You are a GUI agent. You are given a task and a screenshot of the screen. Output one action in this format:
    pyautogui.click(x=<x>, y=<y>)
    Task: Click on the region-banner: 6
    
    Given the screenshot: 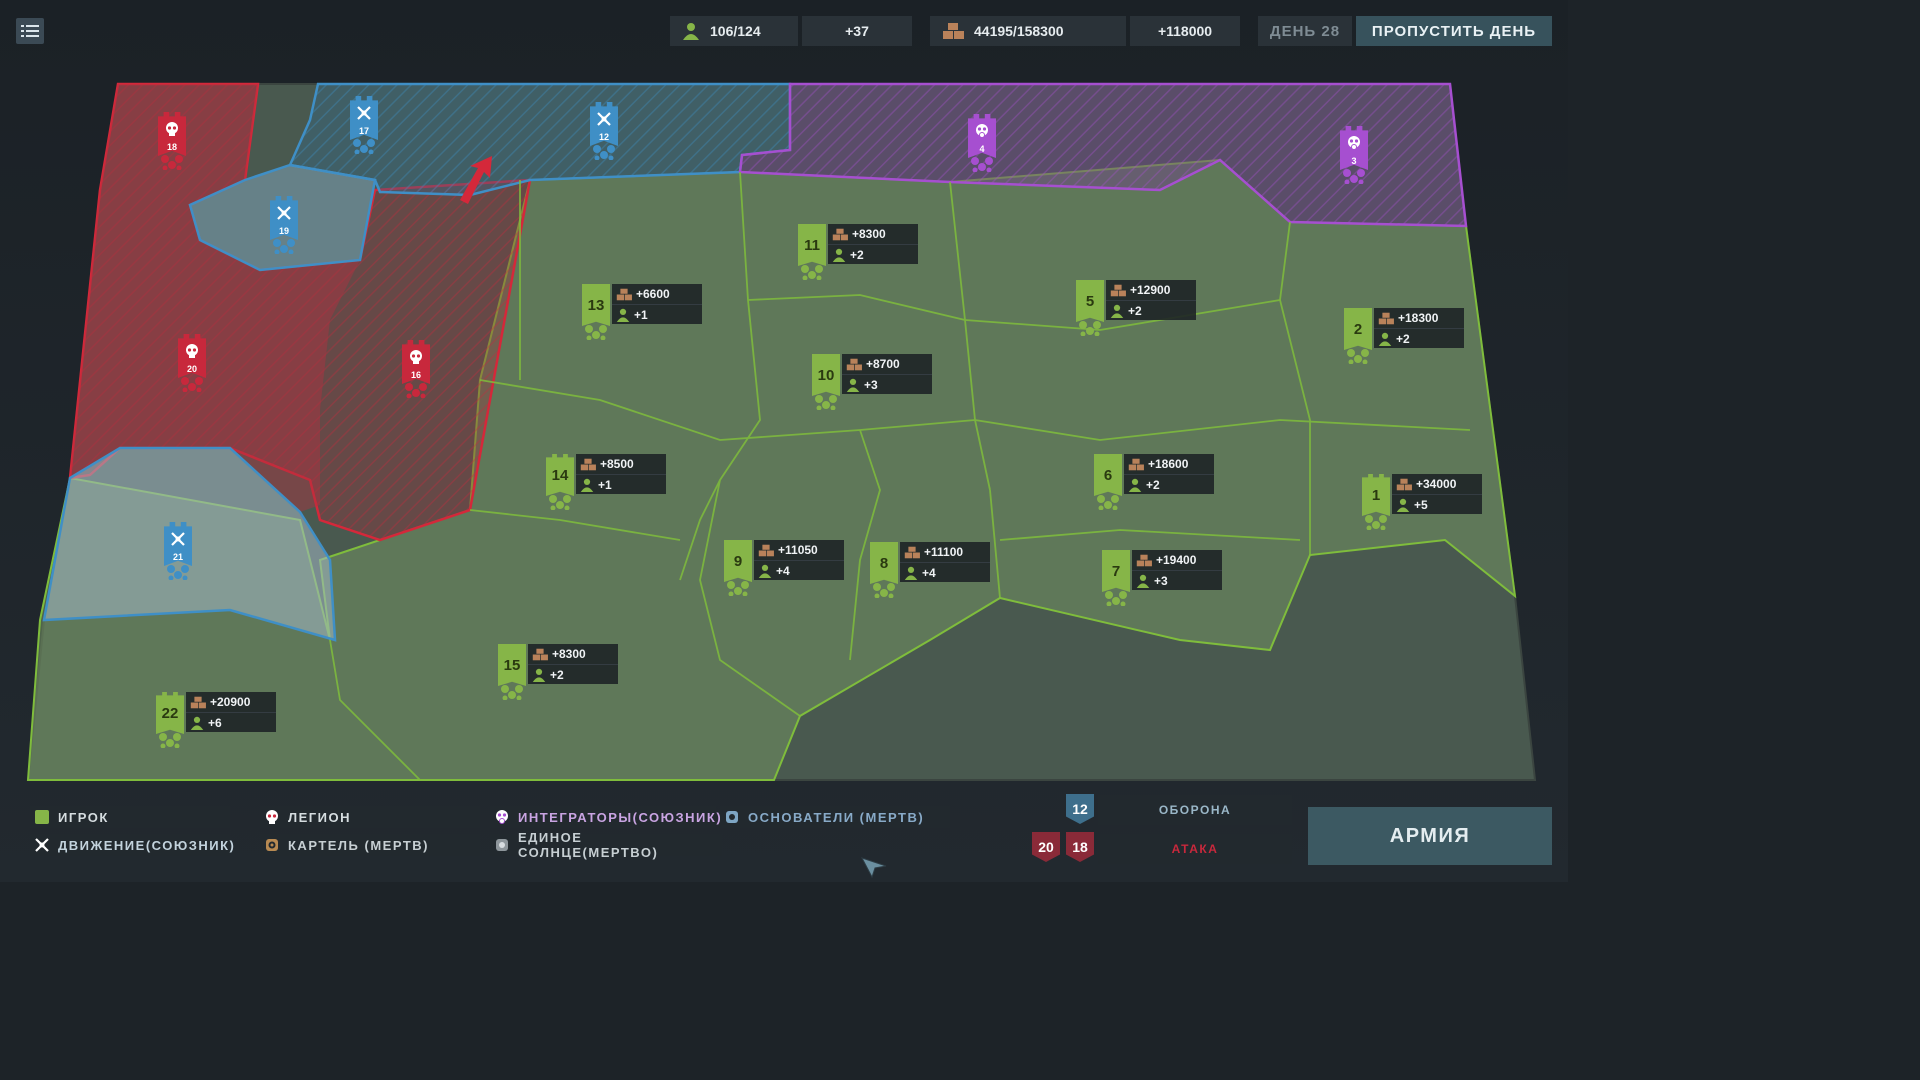 What is the action you would take?
    pyautogui.click(x=1108, y=475)
    